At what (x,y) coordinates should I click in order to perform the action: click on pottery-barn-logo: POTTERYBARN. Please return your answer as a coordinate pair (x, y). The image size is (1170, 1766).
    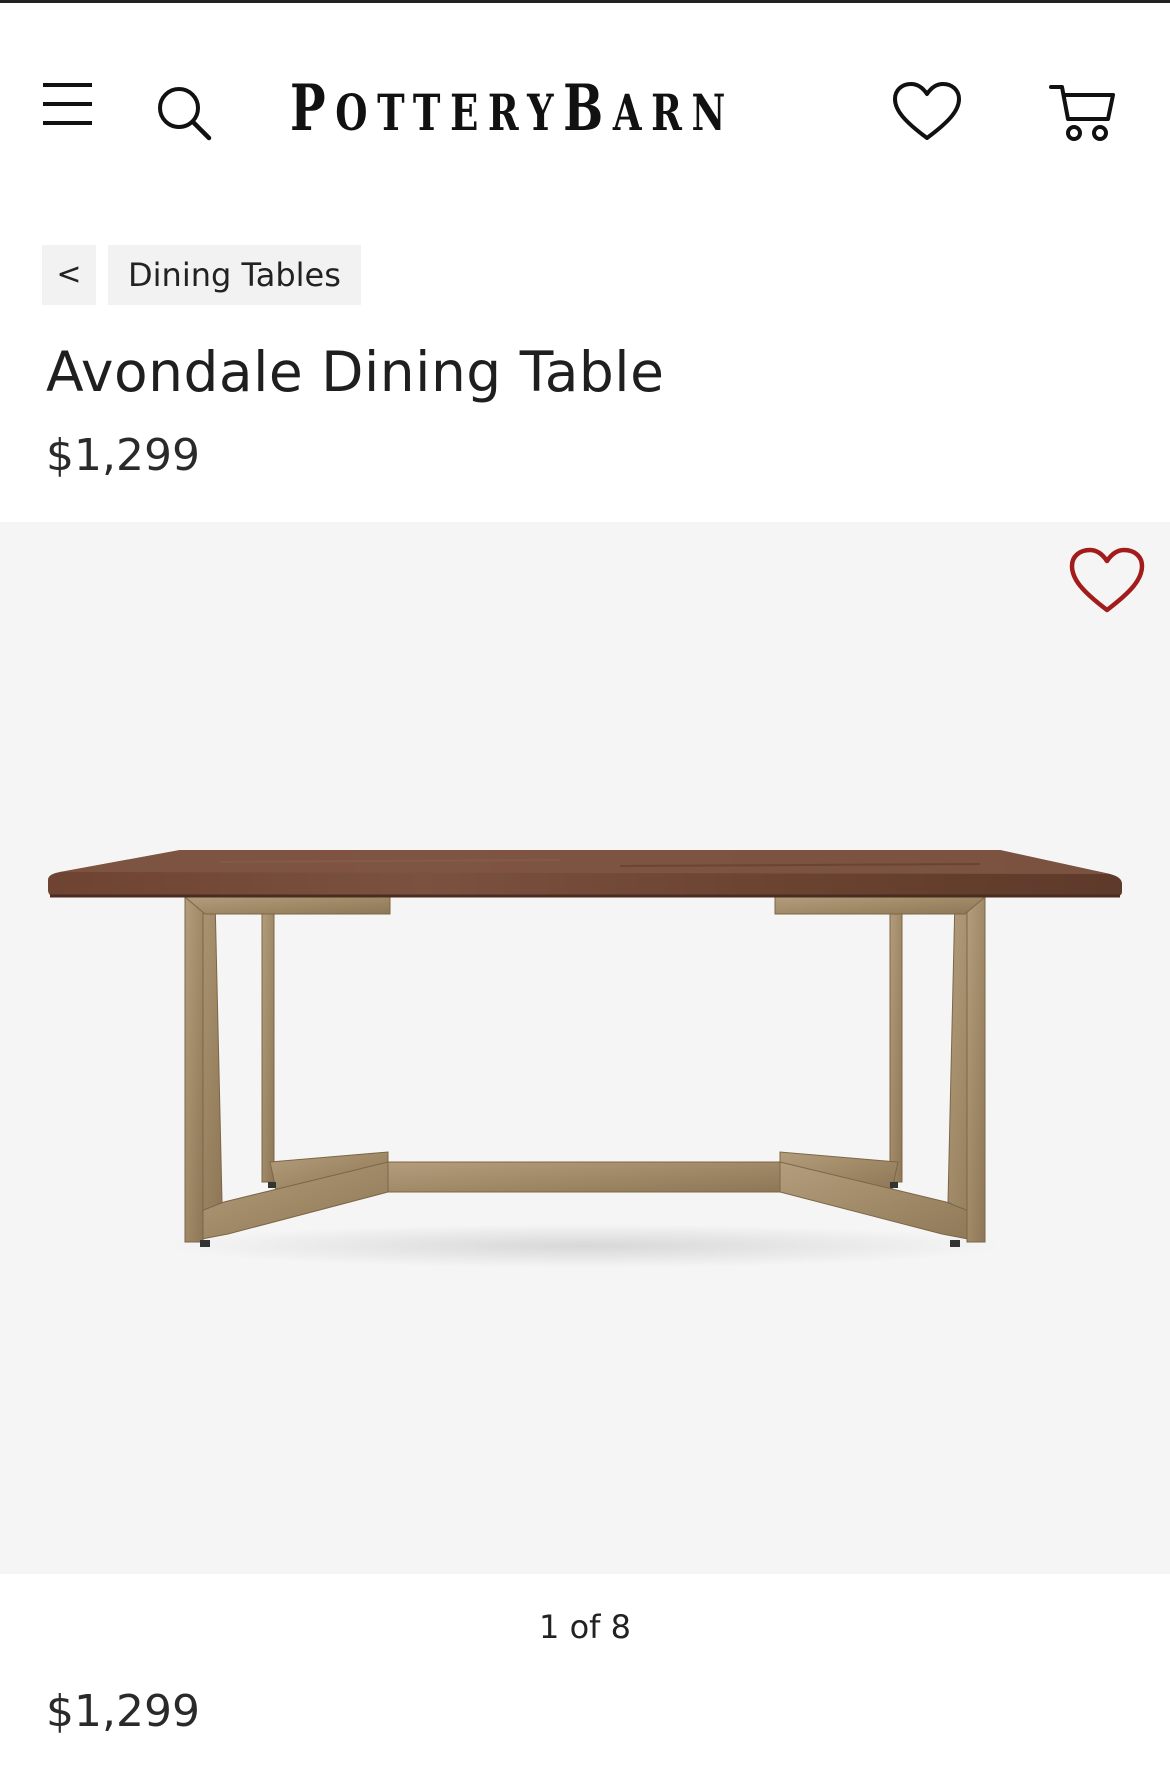
    Looking at the image, I should click on (507, 109).